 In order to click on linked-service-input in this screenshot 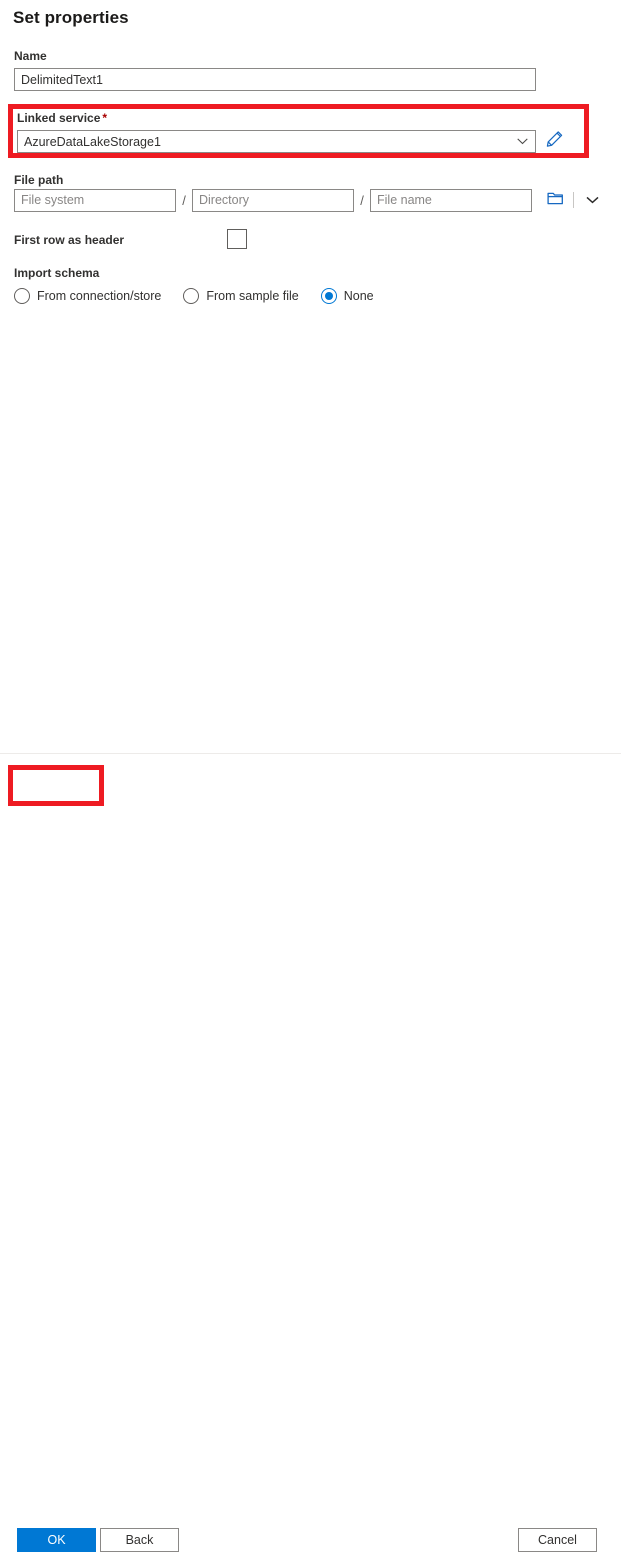, I will do `click(276, 141)`.